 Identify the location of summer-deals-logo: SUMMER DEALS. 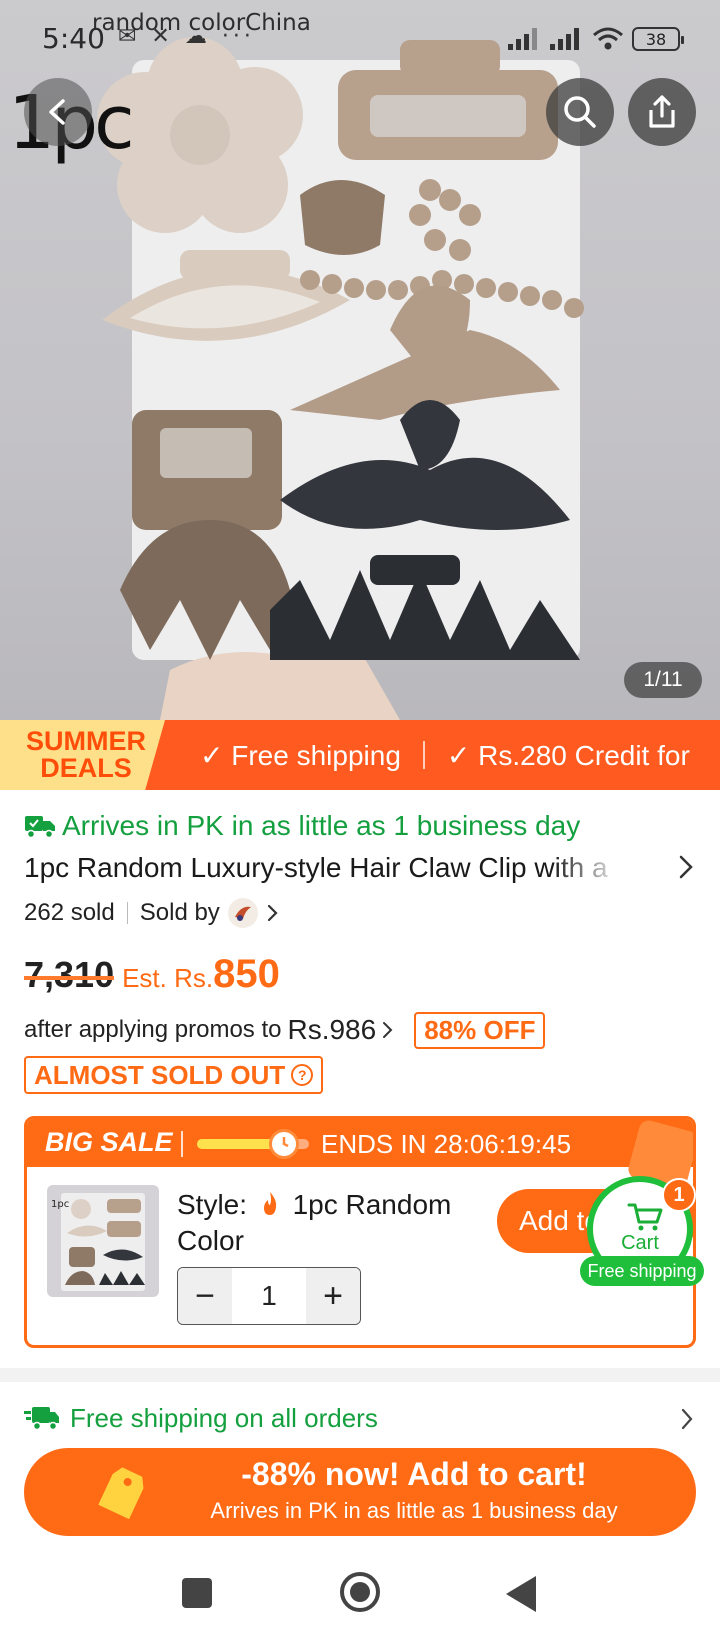
(82, 755).